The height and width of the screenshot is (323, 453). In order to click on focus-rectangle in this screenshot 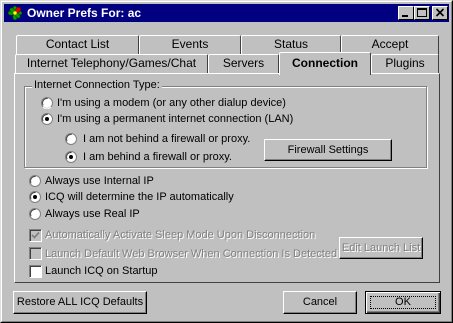, I will do `click(403, 302)`.